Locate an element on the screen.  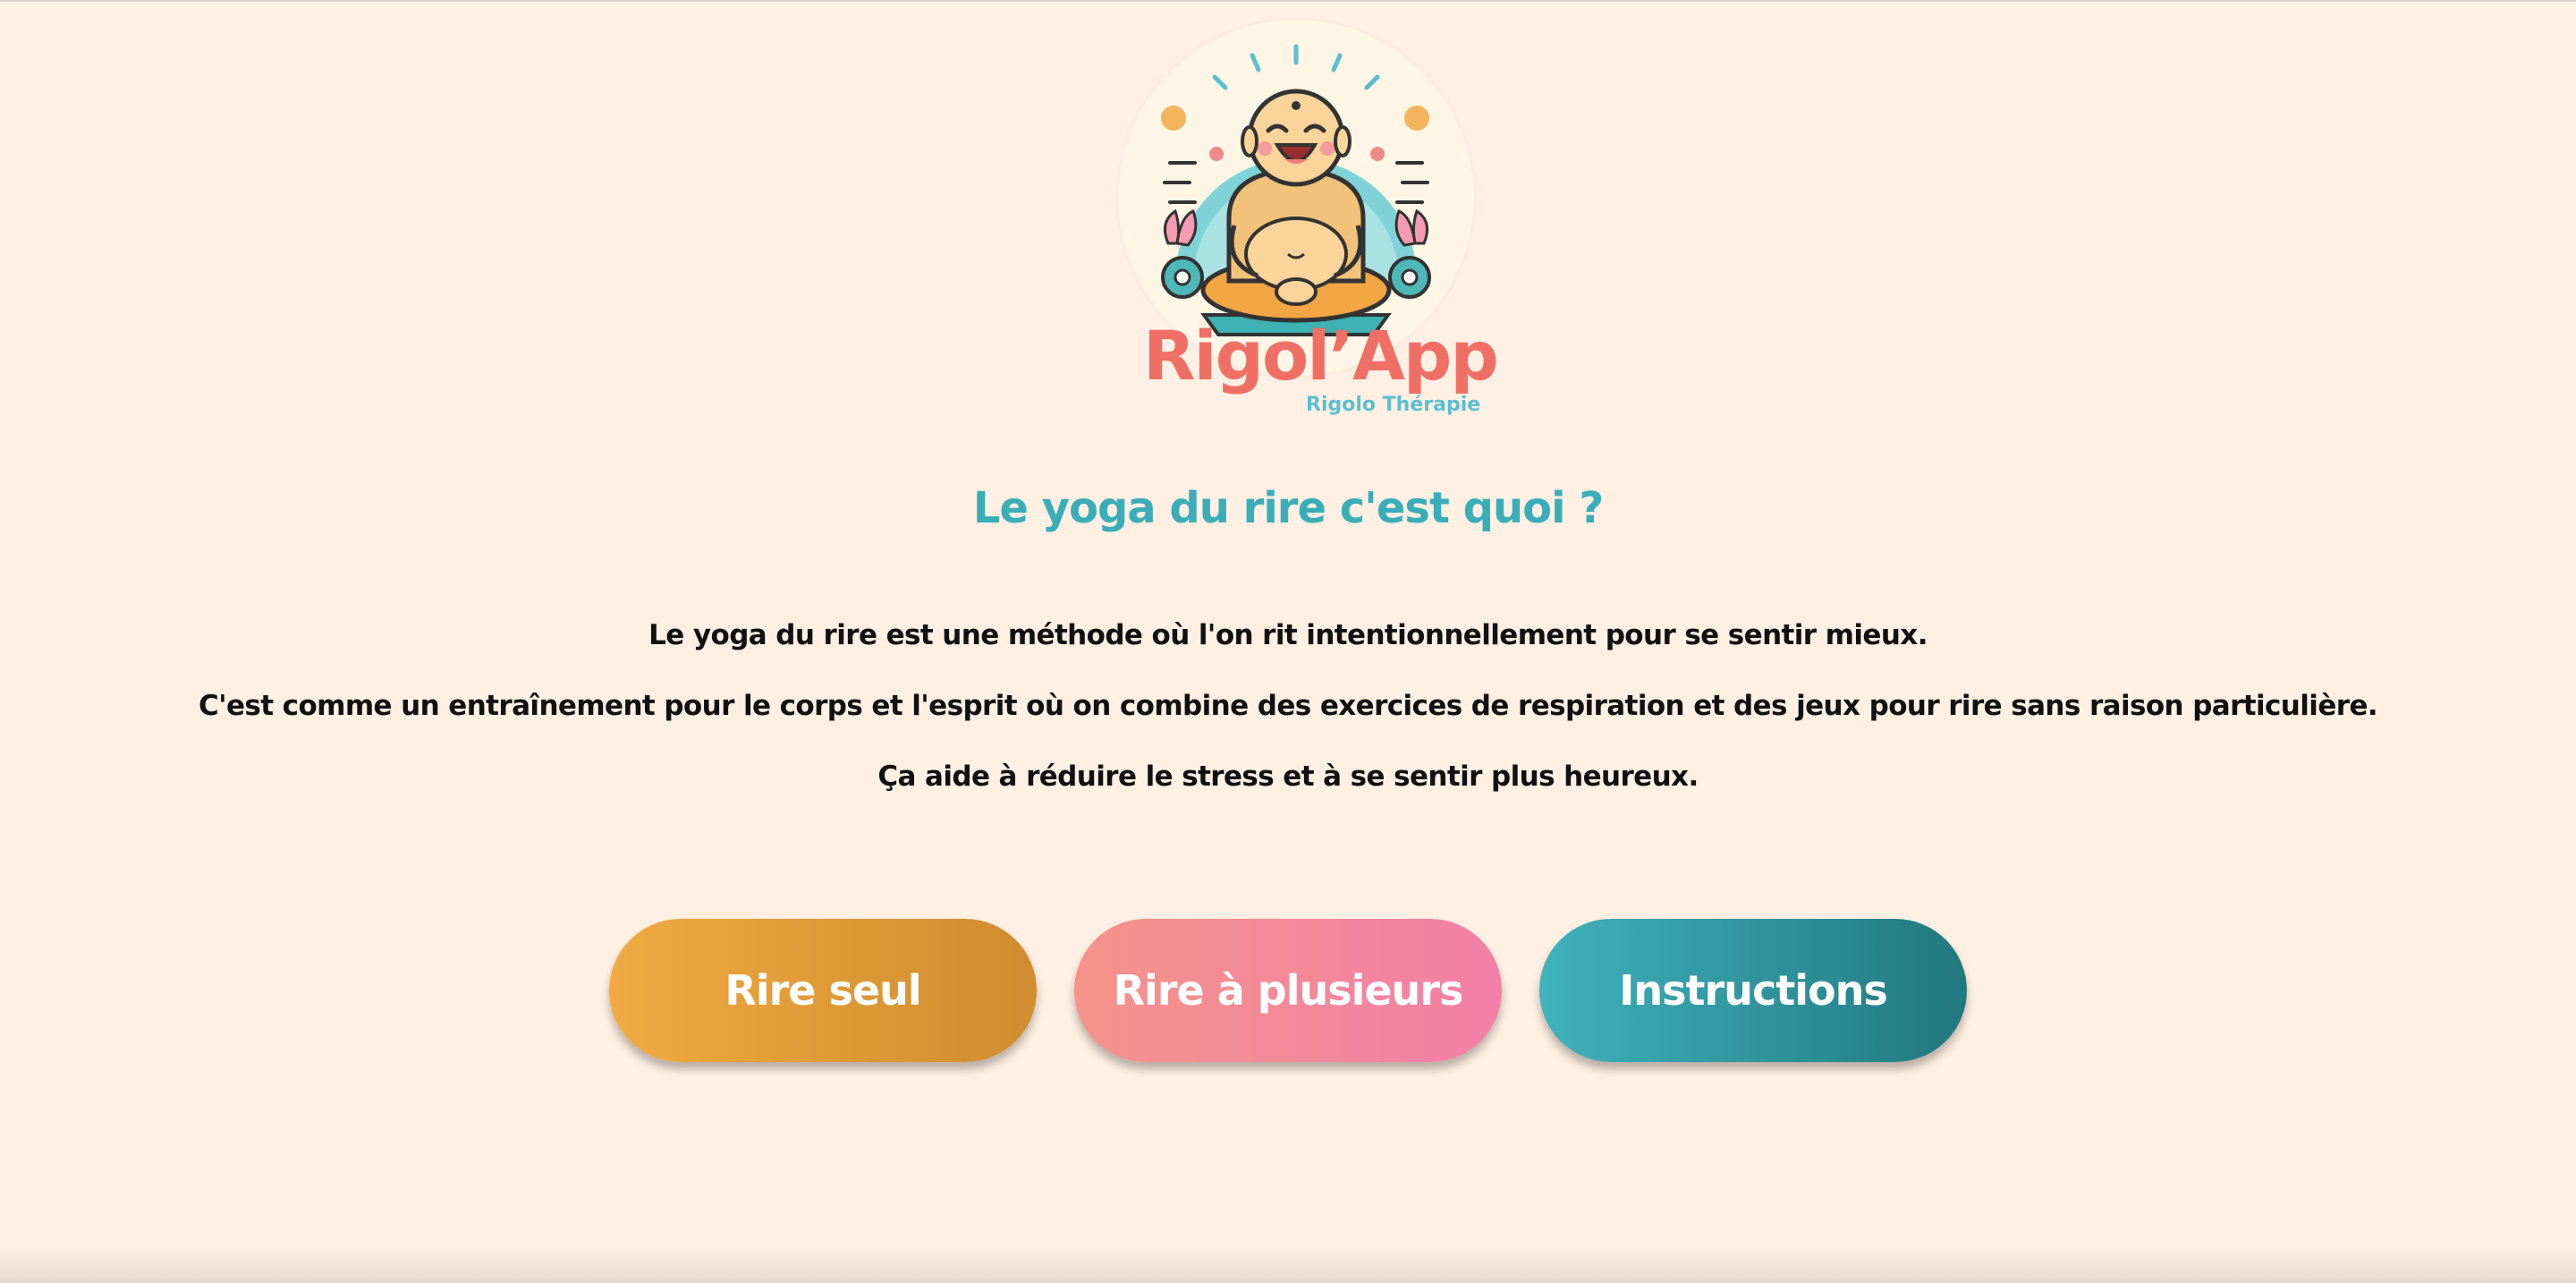
logo-tagline: Rigolo Thérapie is located at coordinates (1393, 405).